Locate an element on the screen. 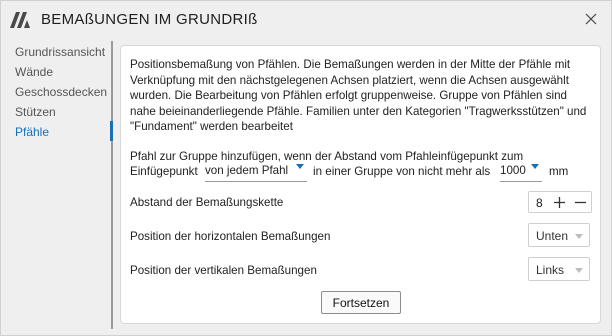 The height and width of the screenshot is (336, 612). group-distance-value: 1000 is located at coordinates (513, 170).